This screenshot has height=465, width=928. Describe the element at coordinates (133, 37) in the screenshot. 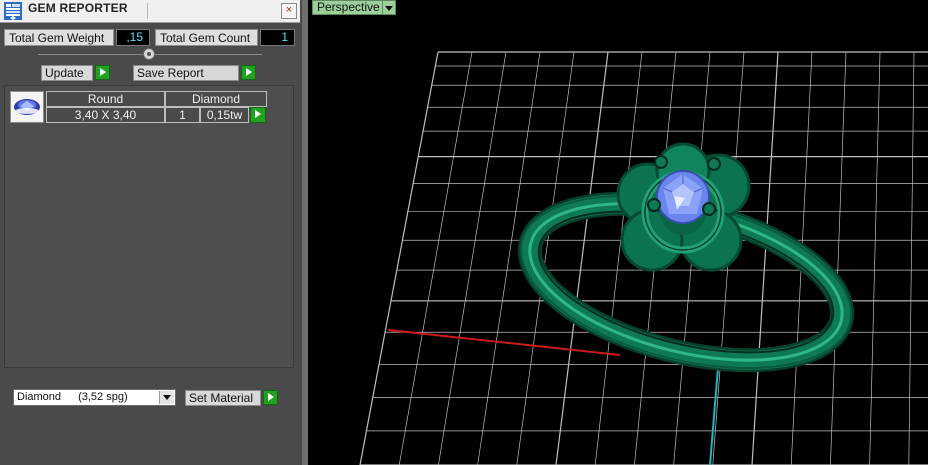

I see `total-gem-weight-value: ,15` at that location.